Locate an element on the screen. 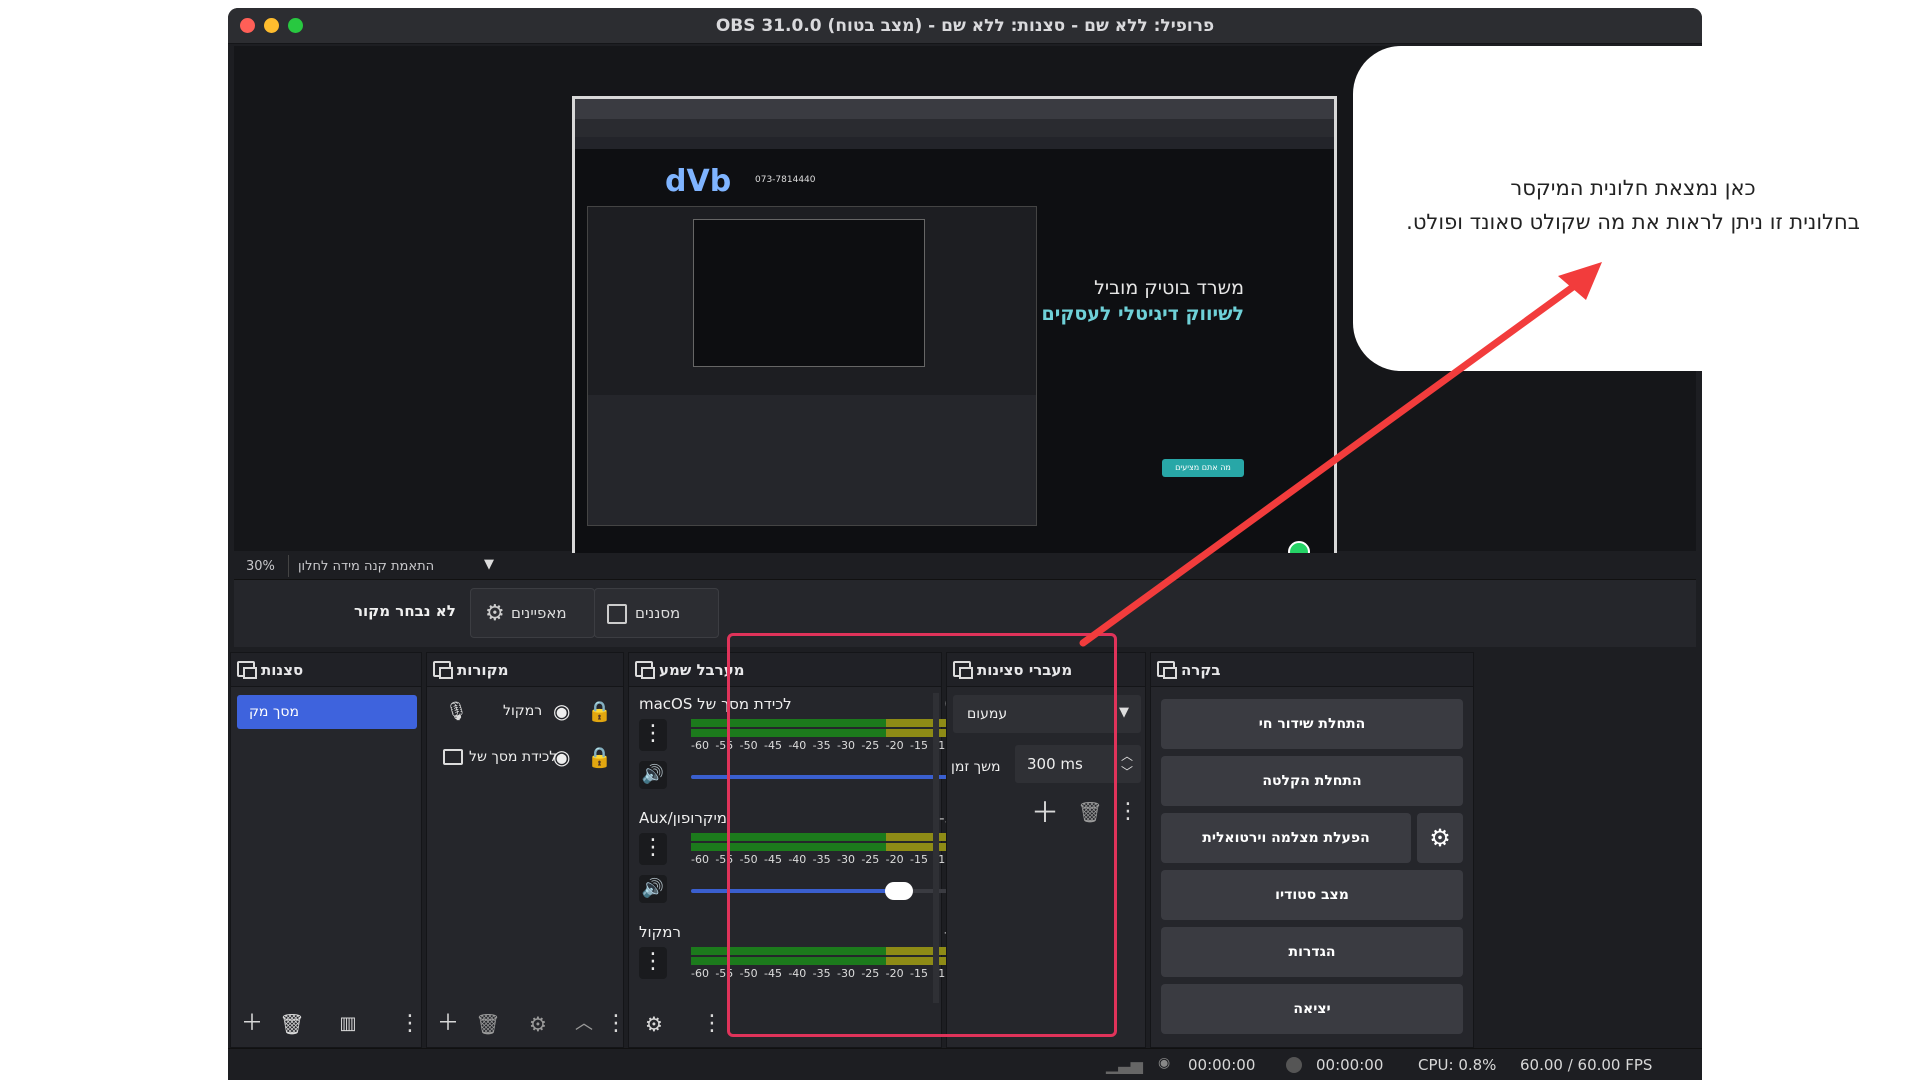 The height and width of the screenshot is (1080, 1920). callout-arrow is located at coordinates (1340, 454).